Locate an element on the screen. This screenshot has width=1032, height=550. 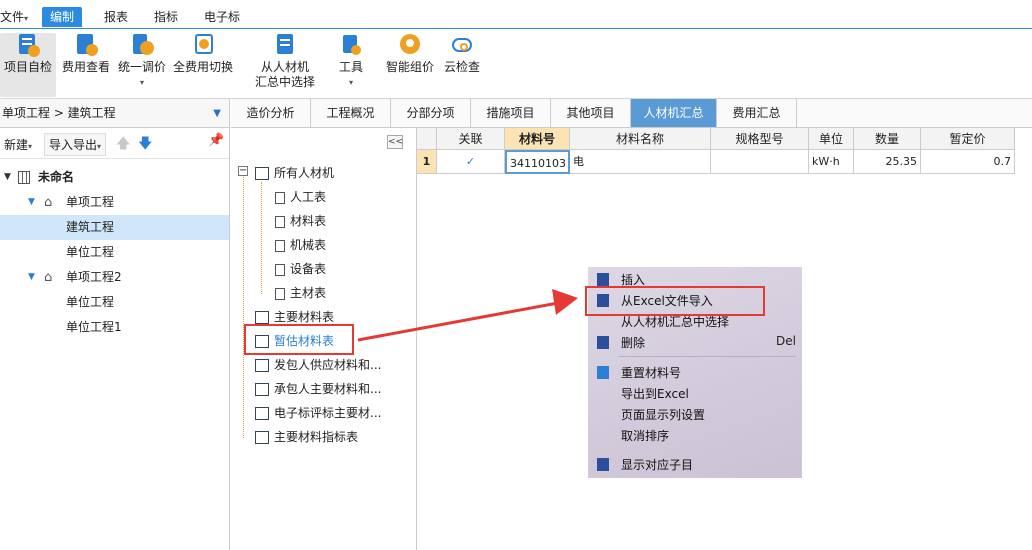
context-menu-item: 从人材机汇总中选择 is located at coordinates (675, 321).